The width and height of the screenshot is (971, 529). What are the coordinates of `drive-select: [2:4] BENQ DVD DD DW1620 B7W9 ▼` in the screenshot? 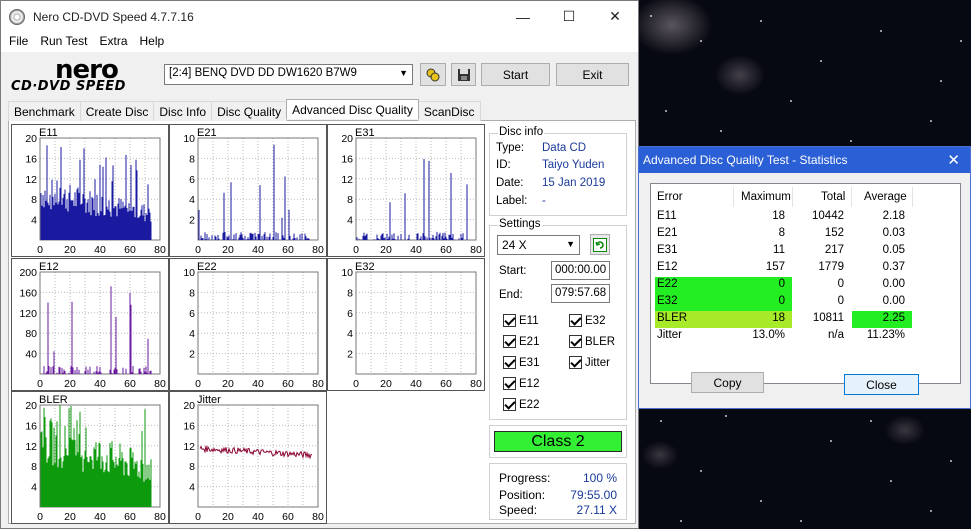 It's located at (288, 74).